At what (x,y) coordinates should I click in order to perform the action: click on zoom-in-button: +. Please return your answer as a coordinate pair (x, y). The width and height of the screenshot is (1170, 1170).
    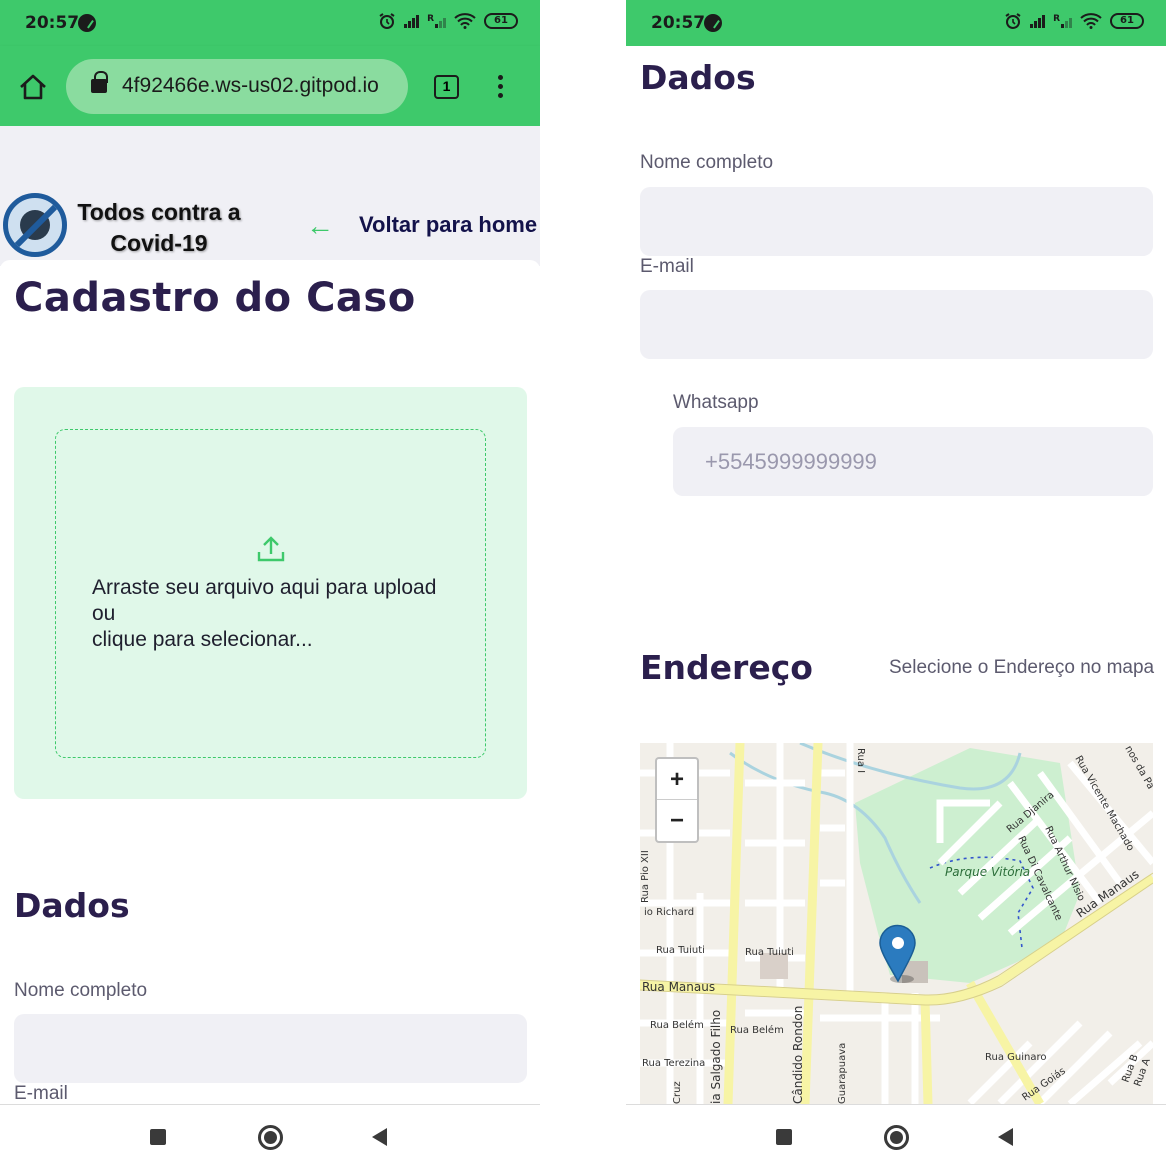
    Looking at the image, I should click on (677, 779).